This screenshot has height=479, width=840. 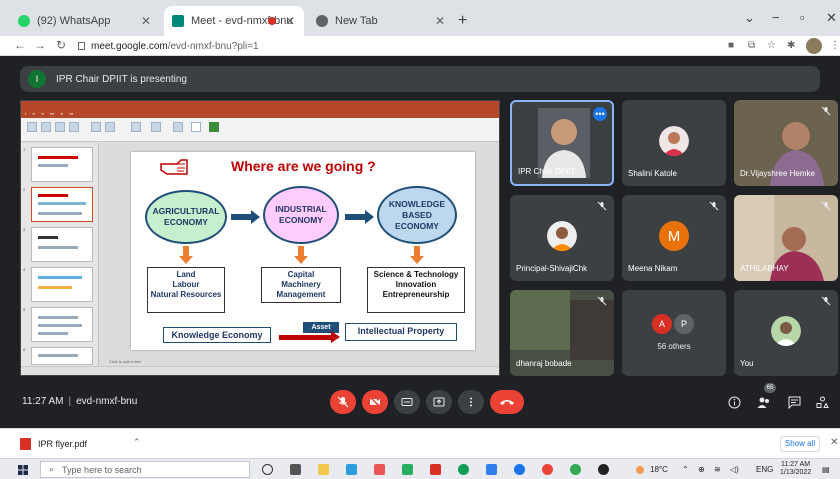 I want to click on tab-new-tab: New Tab ✕, so click(x=381, y=21).